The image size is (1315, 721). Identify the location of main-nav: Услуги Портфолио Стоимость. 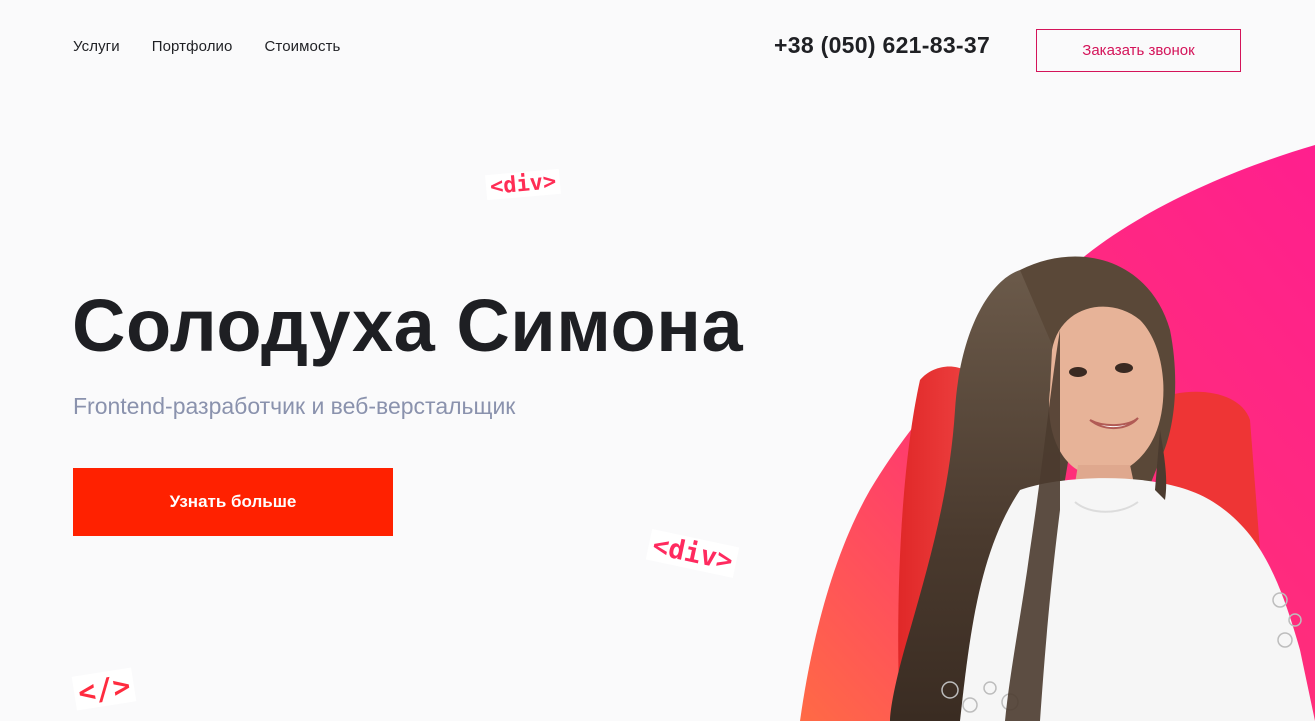
(206, 46).